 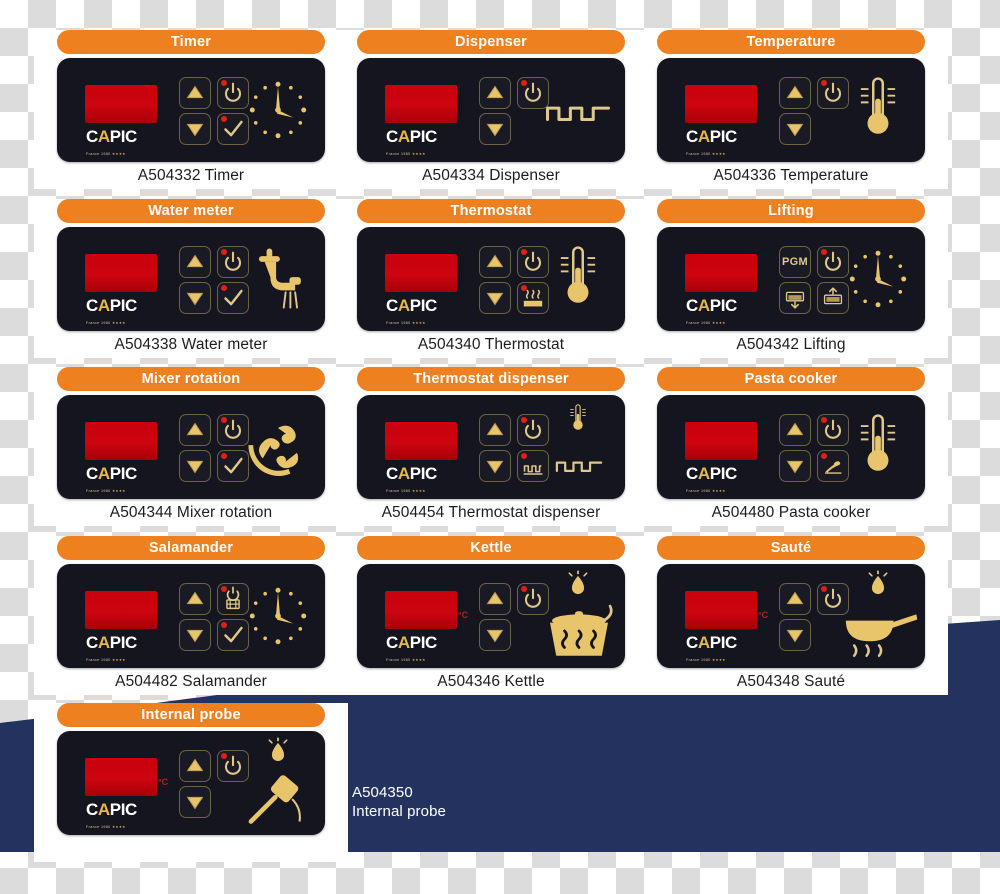 I want to click on product-card: Internal probe °C CAPIC France 1980 ★★★★, so click(x=191, y=782).